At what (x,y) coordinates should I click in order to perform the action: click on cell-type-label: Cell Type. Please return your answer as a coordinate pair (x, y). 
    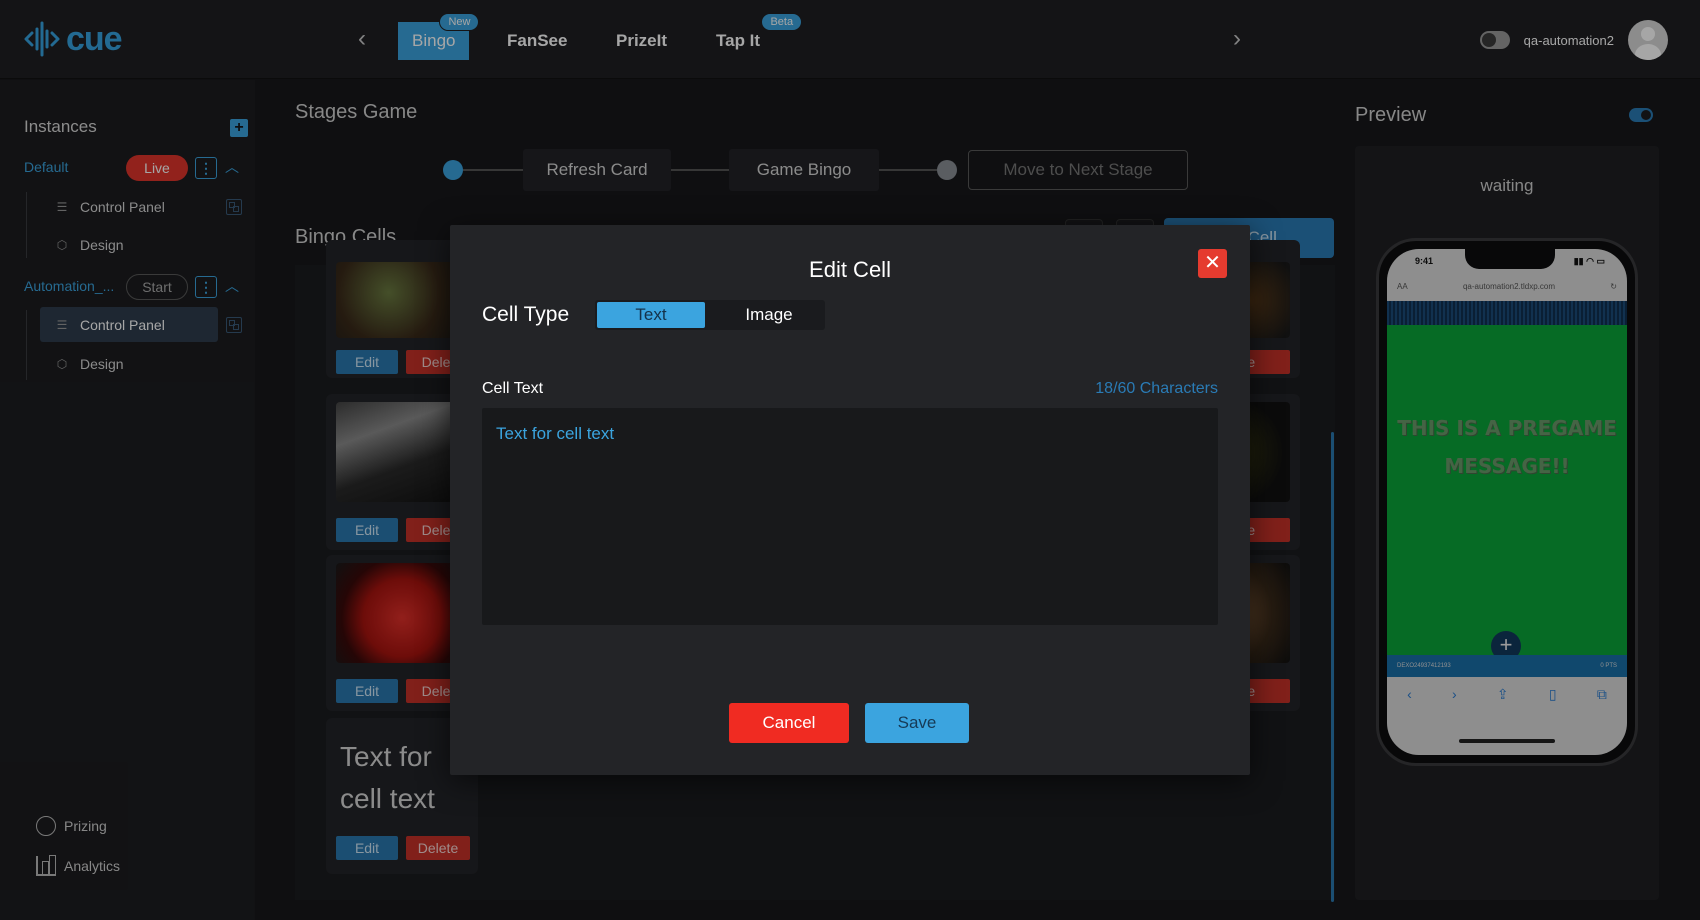
    Looking at the image, I should click on (526, 314).